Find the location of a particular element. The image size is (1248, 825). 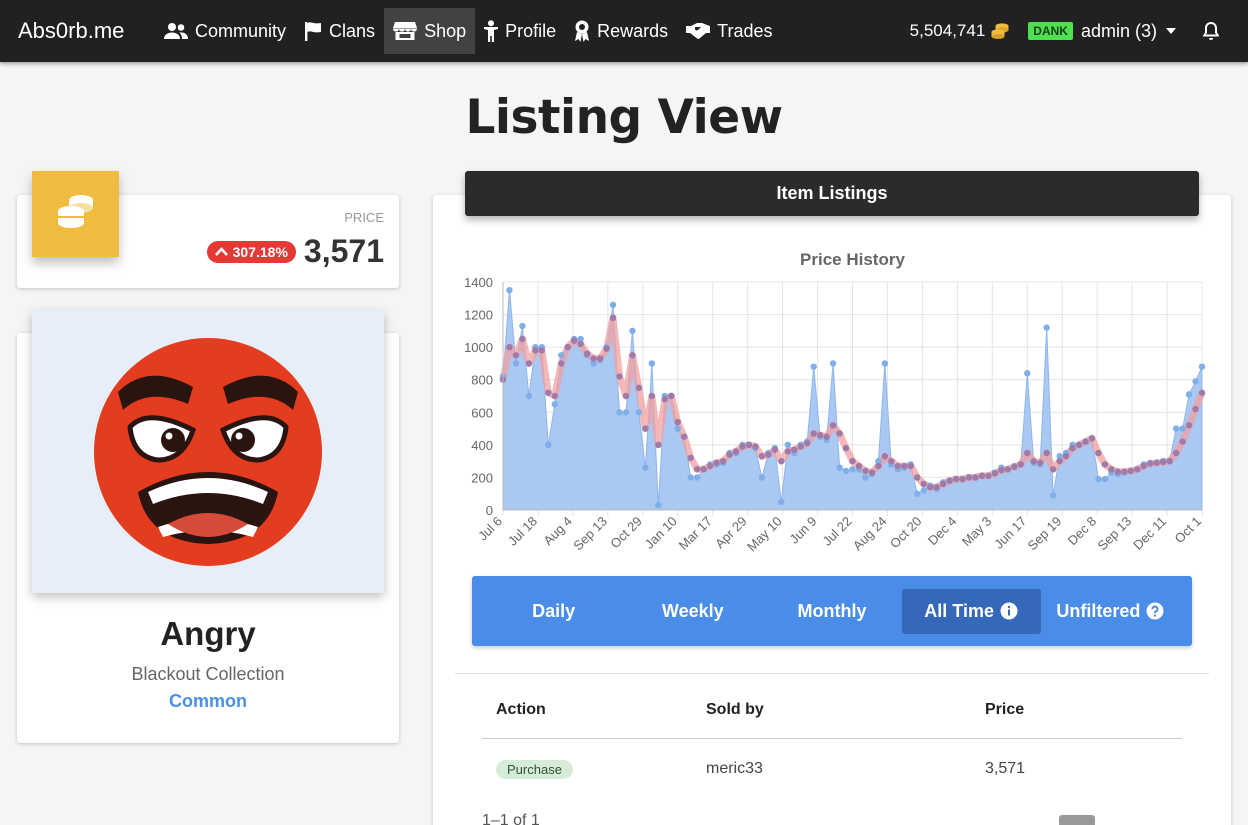

users-icon is located at coordinates (176, 31).